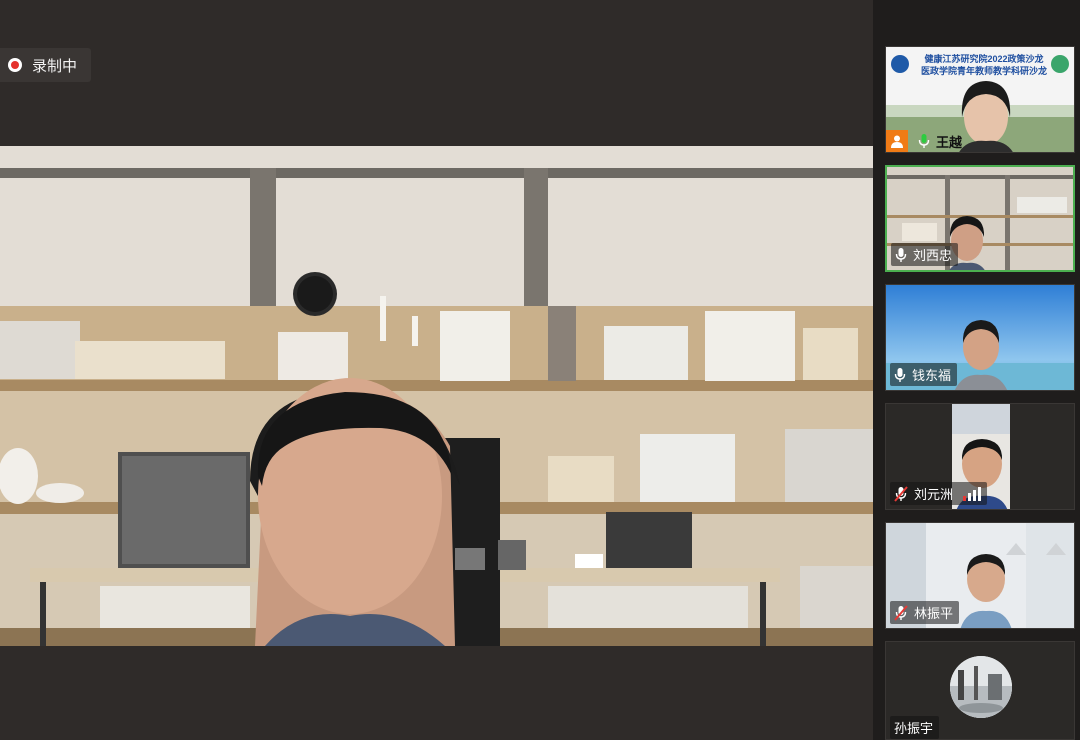 This screenshot has width=1080, height=740. I want to click on participant-tile-2: 刘西忠, so click(980, 218).